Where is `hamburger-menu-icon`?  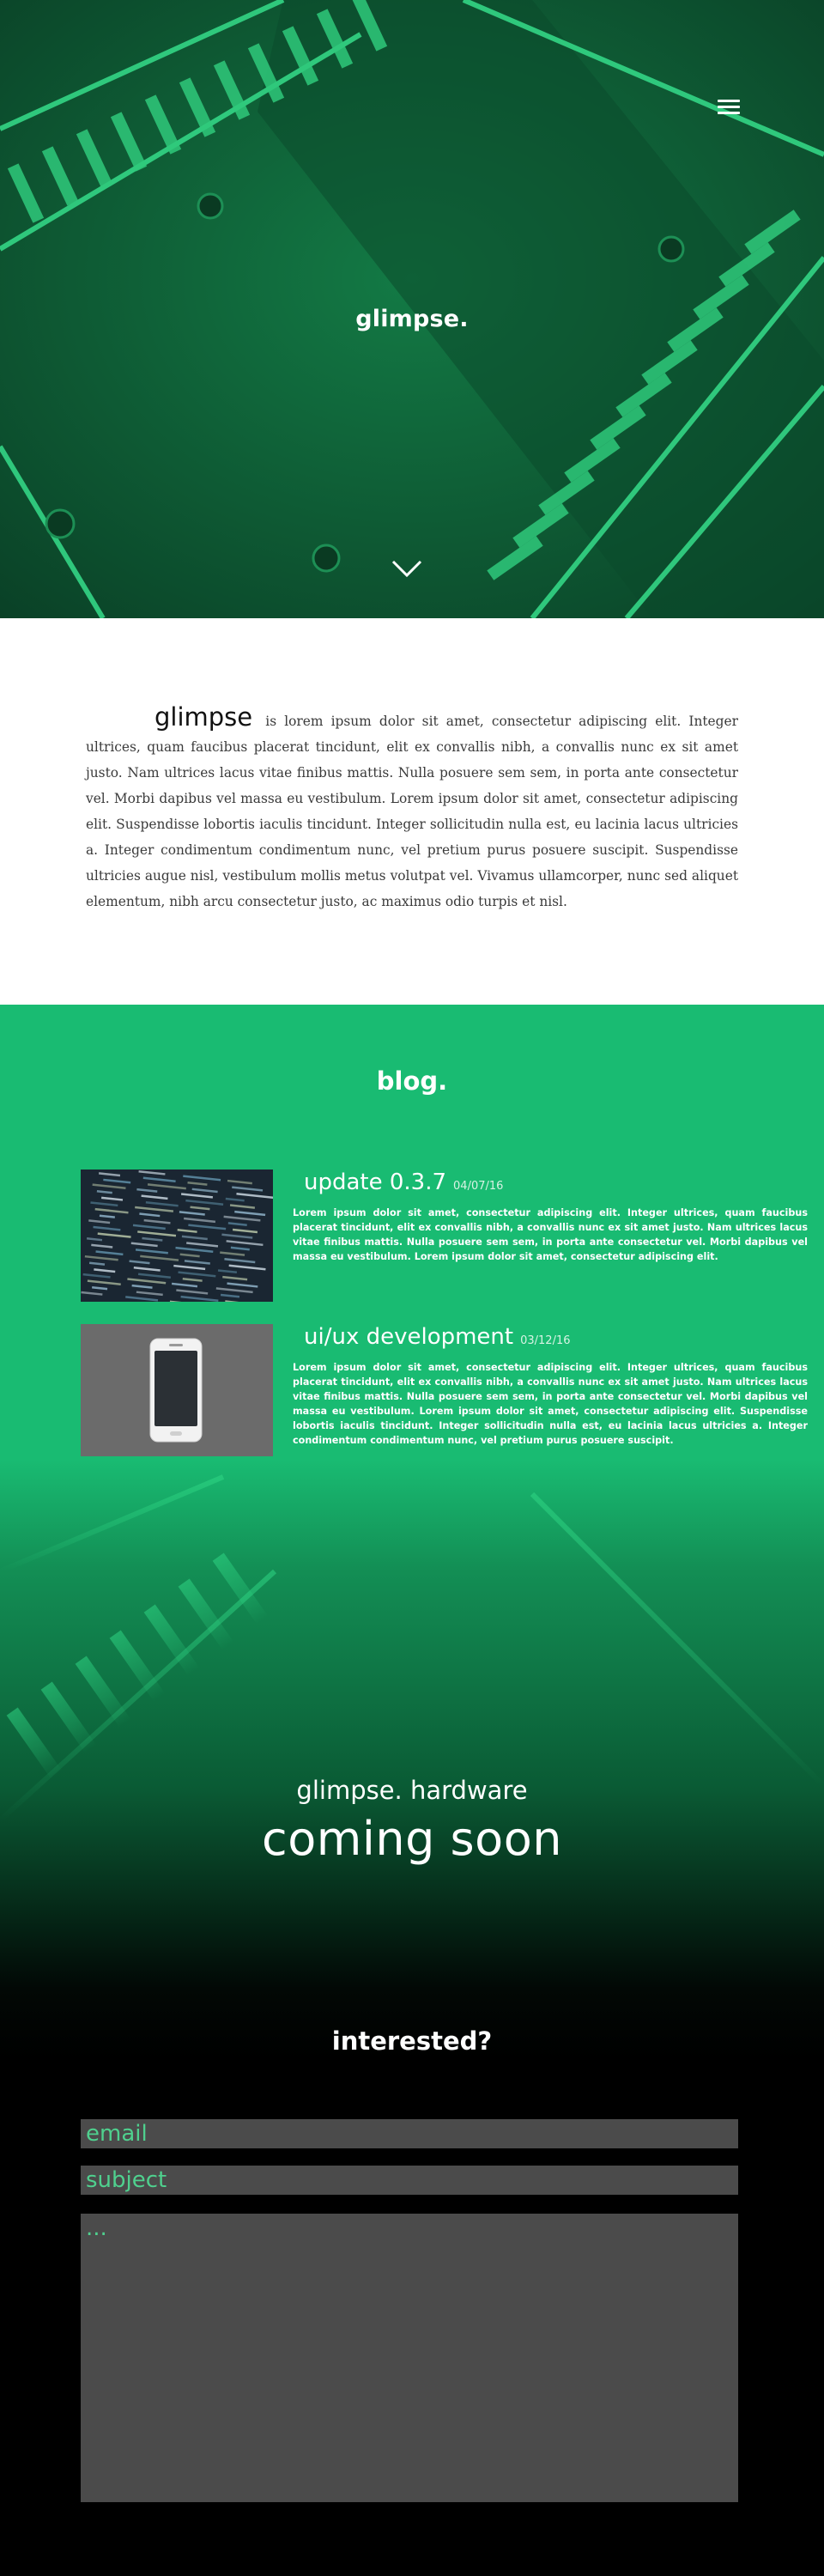 hamburger-menu-icon is located at coordinates (728, 108).